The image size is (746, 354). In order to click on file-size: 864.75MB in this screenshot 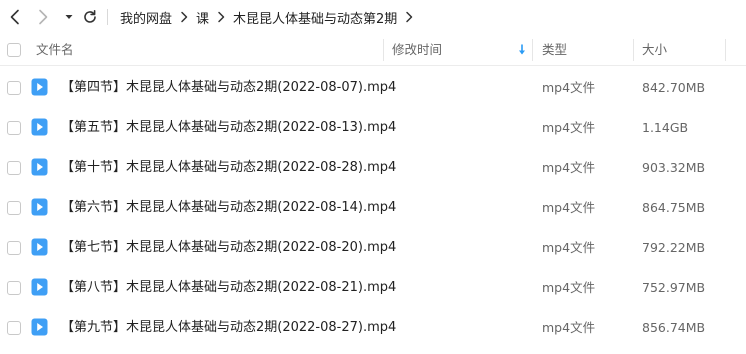, I will do `click(674, 207)`.